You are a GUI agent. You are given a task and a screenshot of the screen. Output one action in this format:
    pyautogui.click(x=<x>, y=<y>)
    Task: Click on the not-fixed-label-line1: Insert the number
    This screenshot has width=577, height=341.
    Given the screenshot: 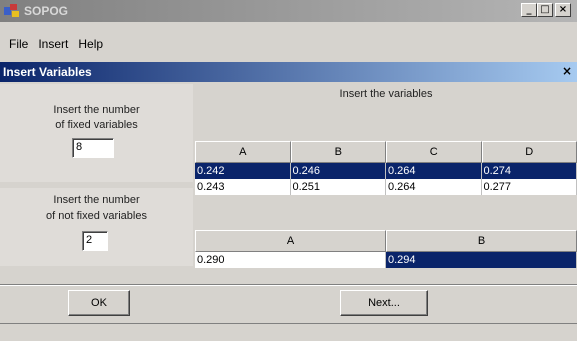 What is the action you would take?
    pyautogui.click(x=96, y=200)
    